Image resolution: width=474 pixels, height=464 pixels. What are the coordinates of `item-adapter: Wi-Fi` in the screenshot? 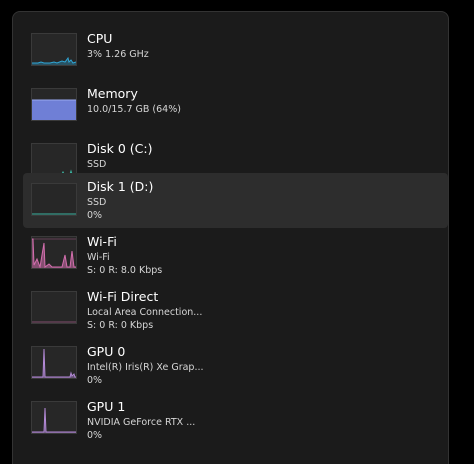 It's located at (98, 257).